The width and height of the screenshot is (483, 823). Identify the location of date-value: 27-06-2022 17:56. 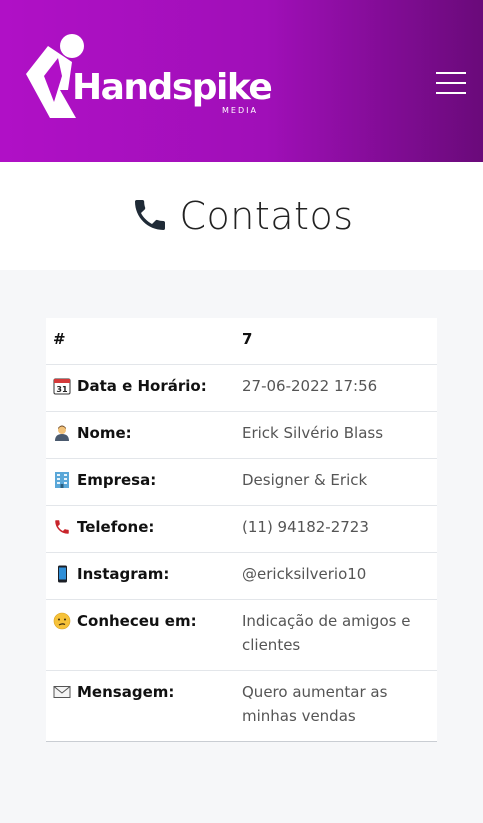
(310, 386).